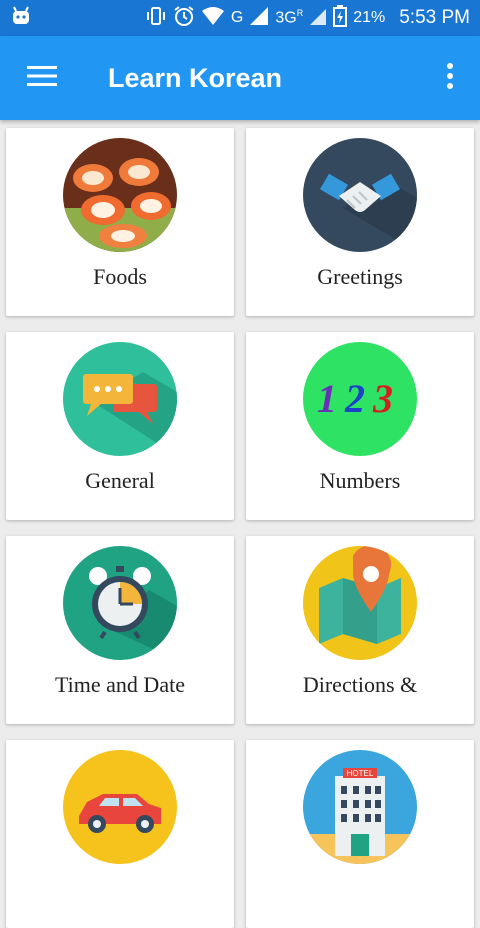 This screenshot has width=480, height=928. Describe the element at coordinates (360, 276) in the screenshot. I see `category-label: Greetings` at that location.